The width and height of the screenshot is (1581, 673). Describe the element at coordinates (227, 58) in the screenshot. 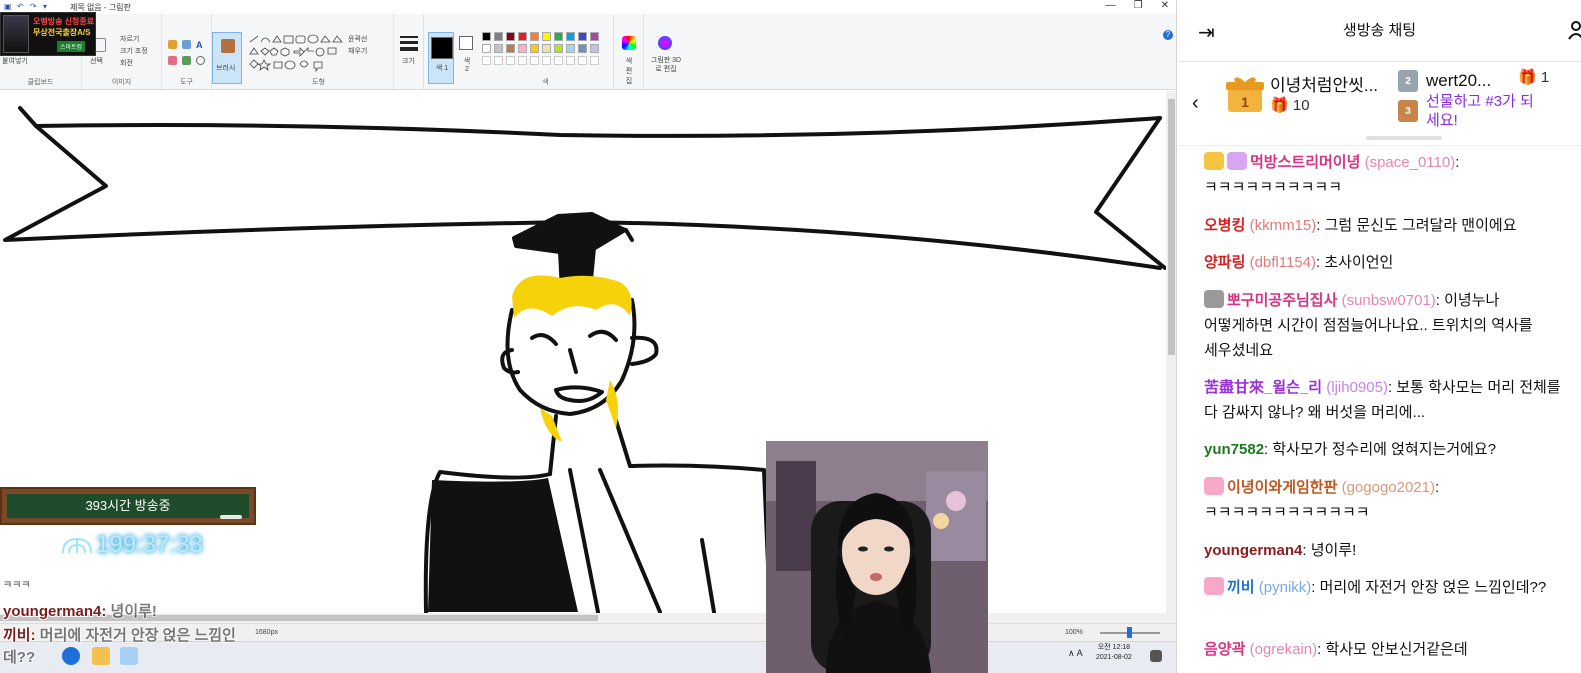

I see `brushes-button: 브러시` at that location.